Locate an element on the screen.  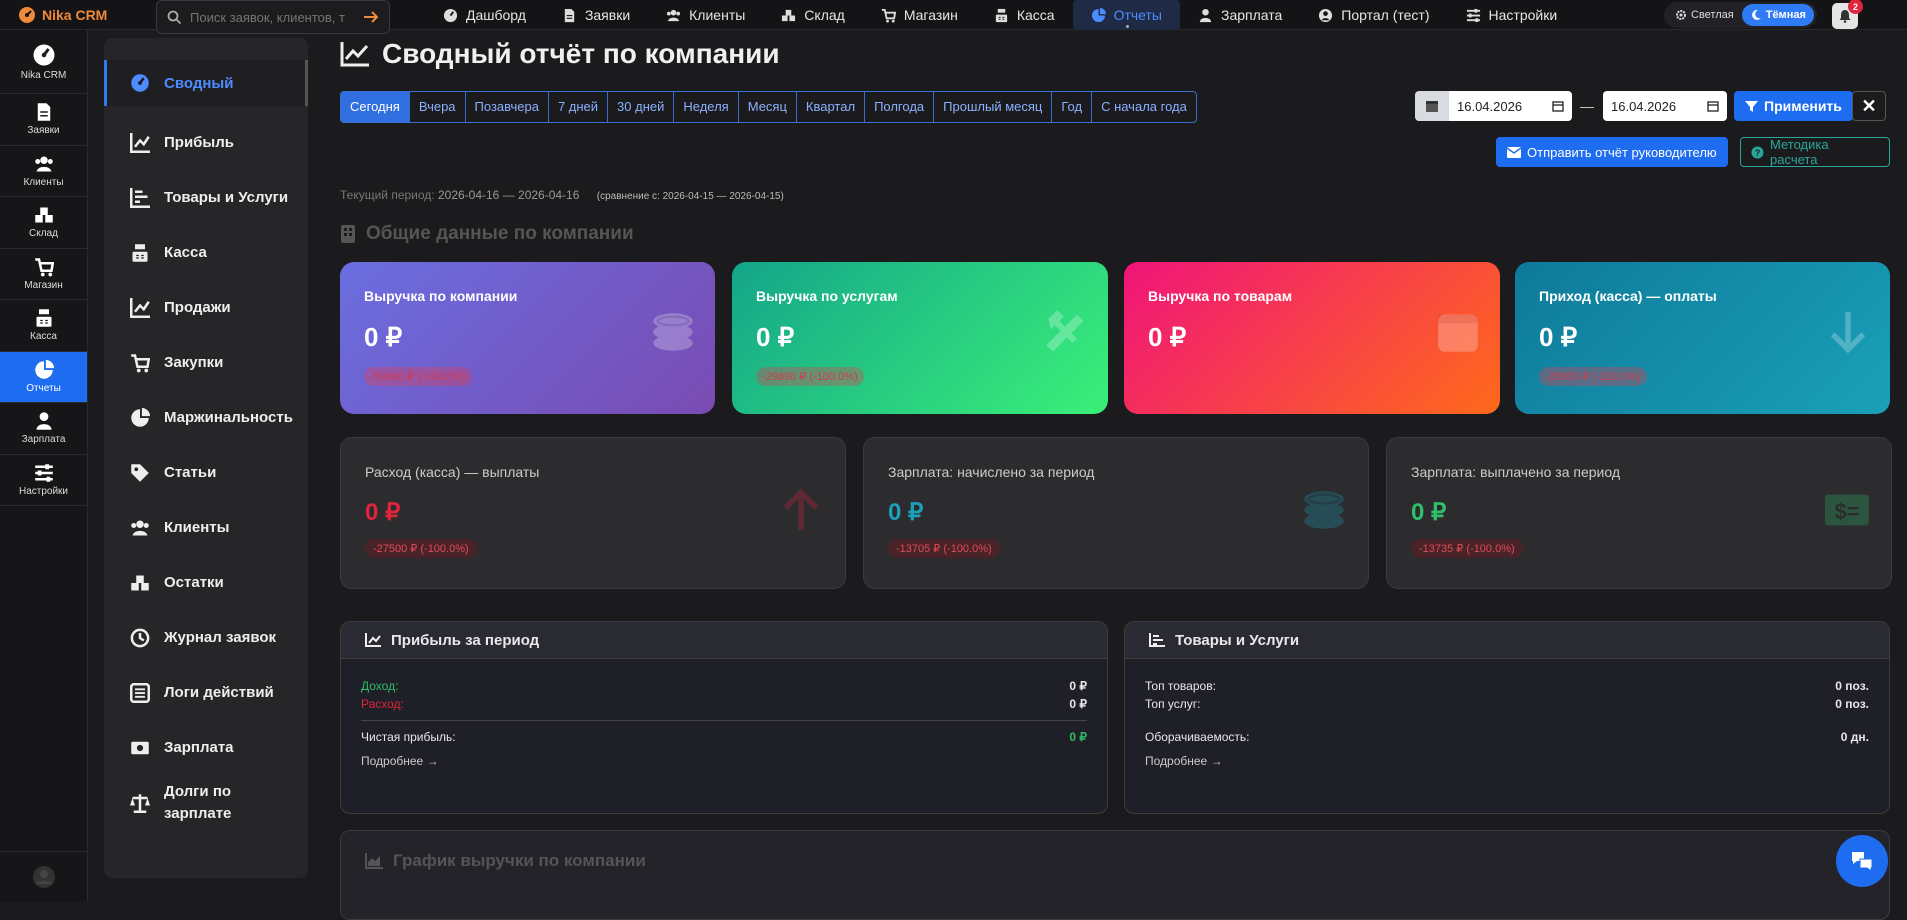
rail-item-7: Зарплата is located at coordinates (43, 429).